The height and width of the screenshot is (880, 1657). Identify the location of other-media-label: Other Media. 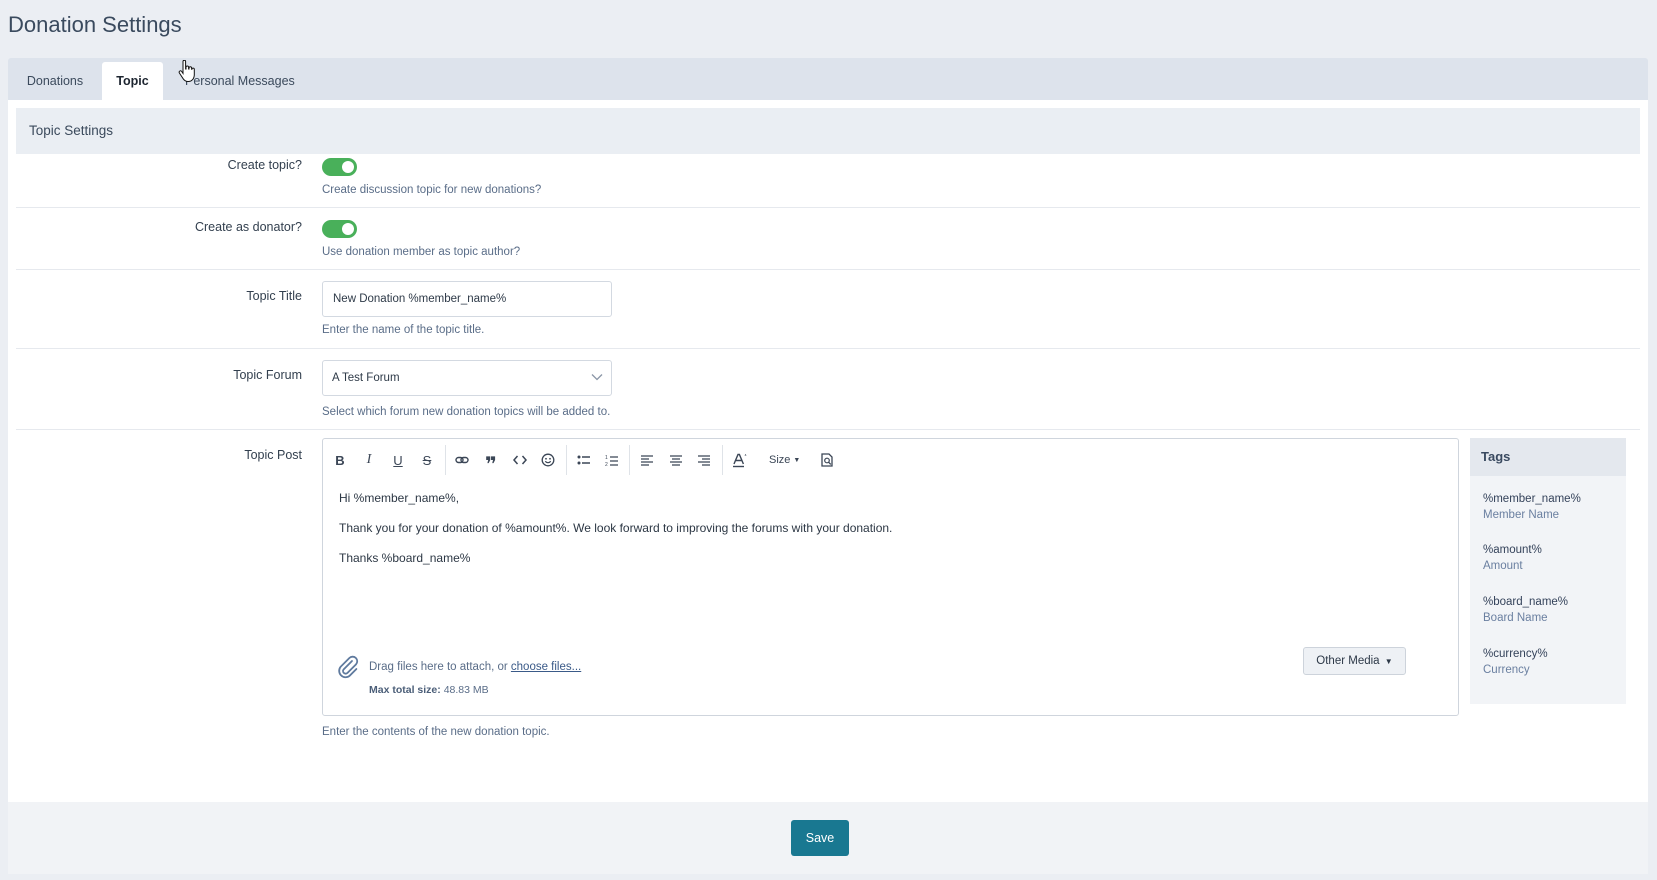
(1348, 661).